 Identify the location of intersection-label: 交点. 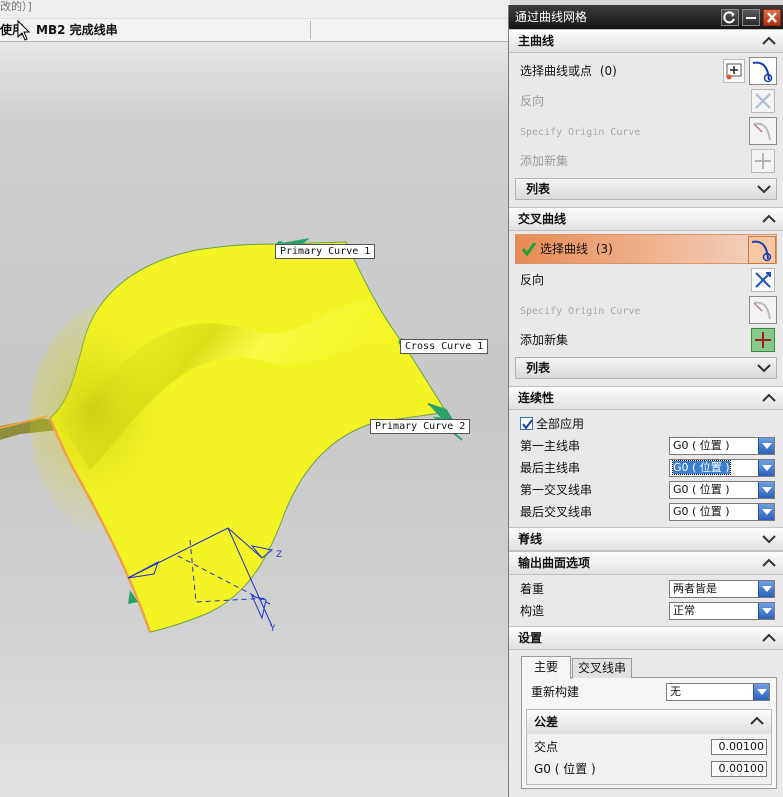
(546, 747).